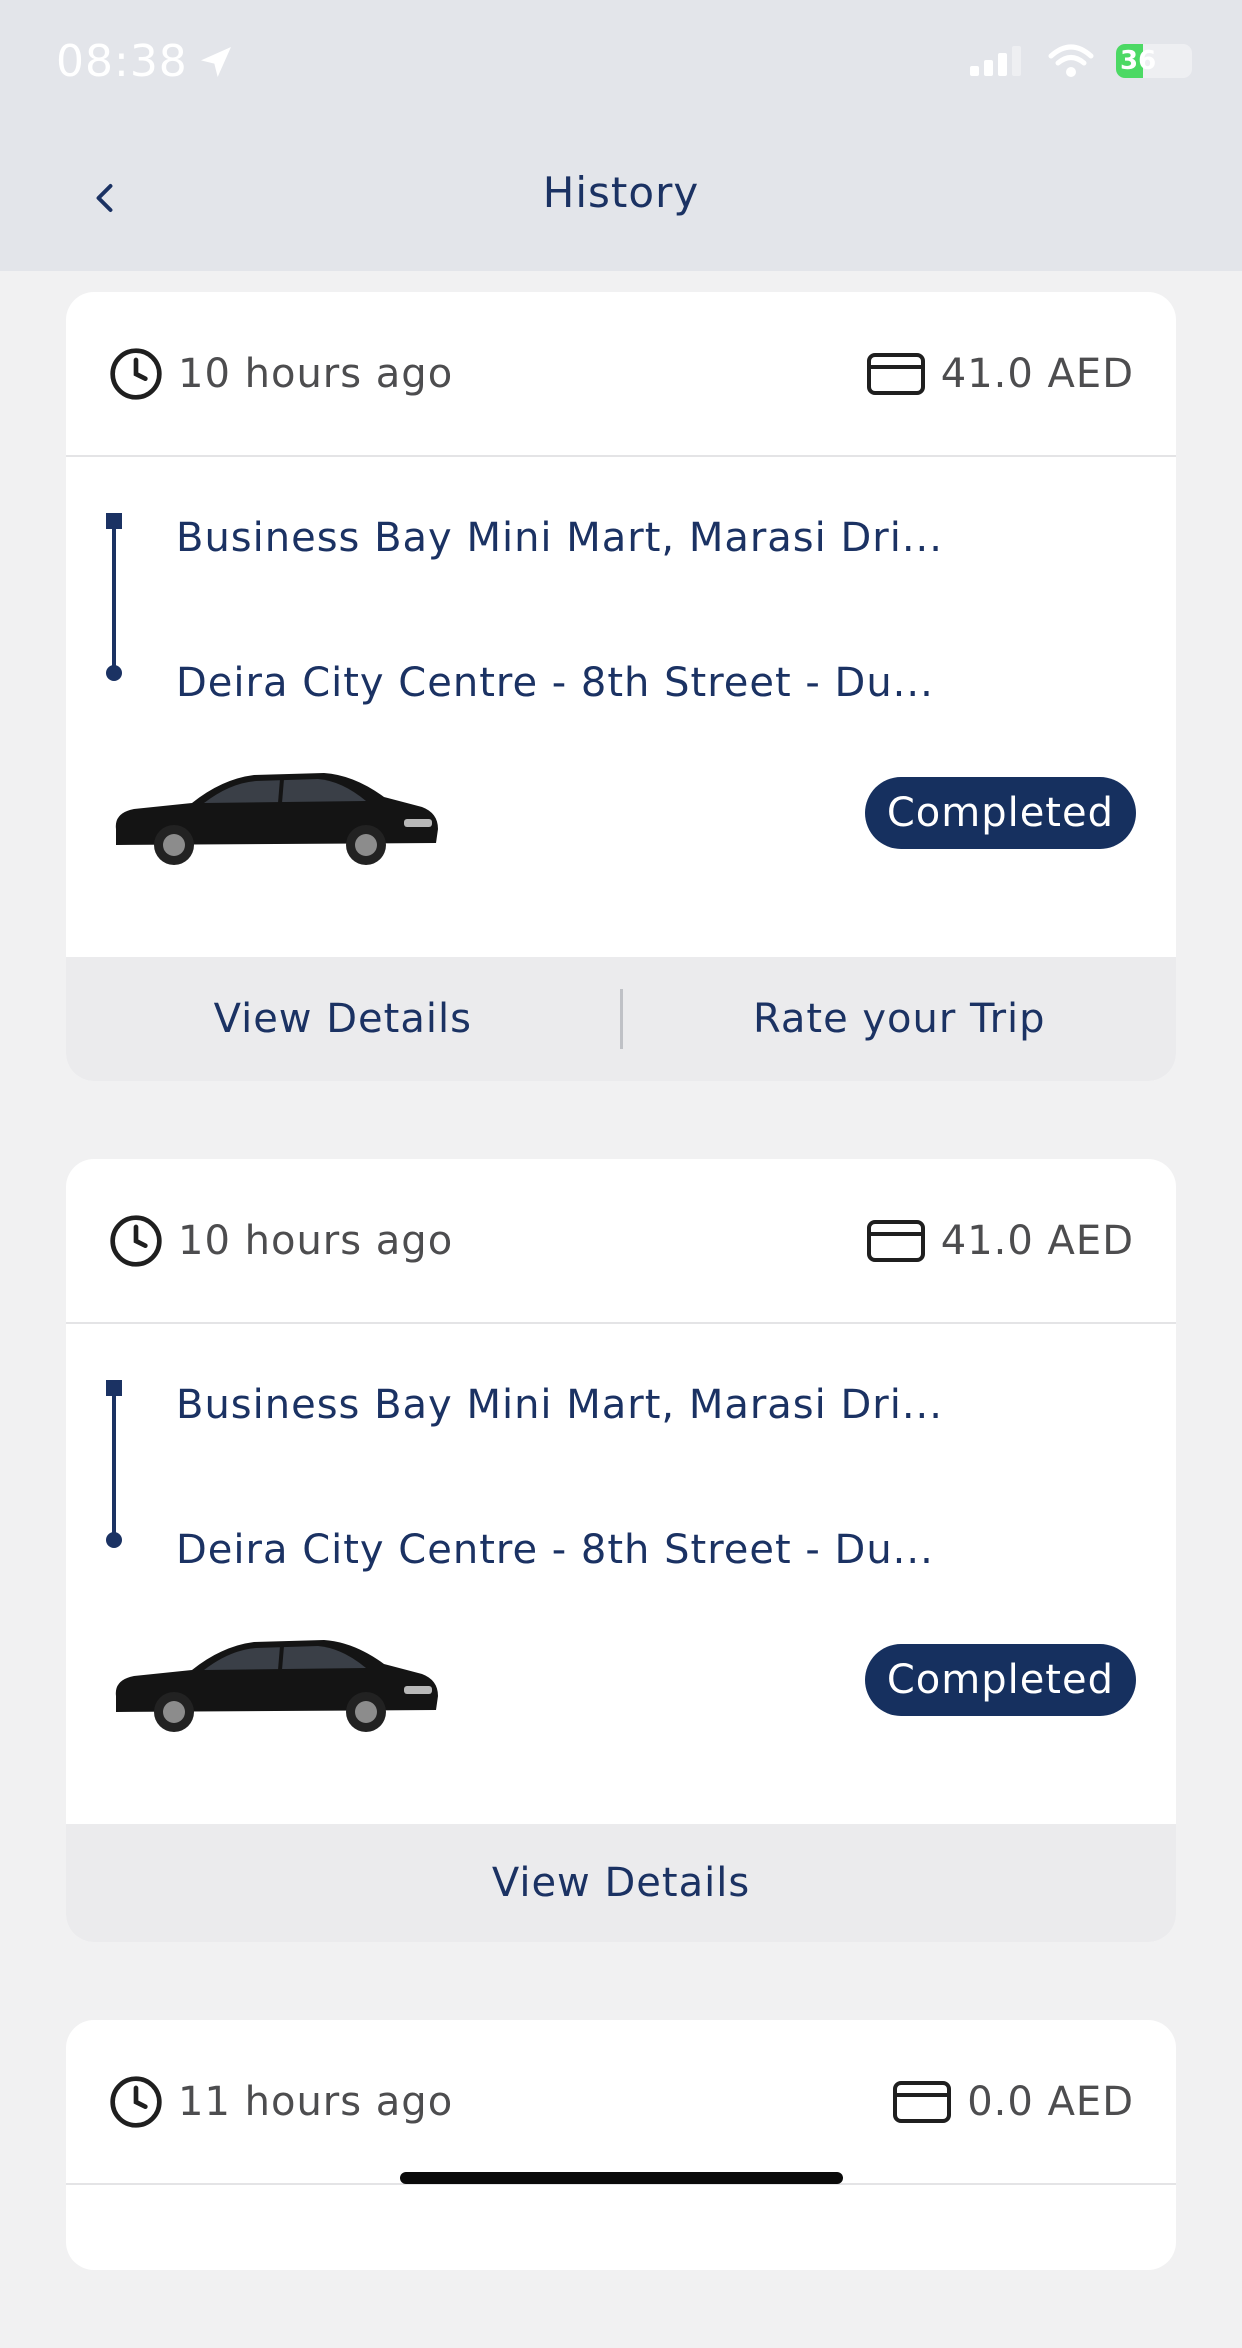 Image resolution: width=1242 pixels, height=2348 pixels. What do you see at coordinates (621, 135) in the screenshot?
I see `top-header: 08:38 36 History` at bounding box center [621, 135].